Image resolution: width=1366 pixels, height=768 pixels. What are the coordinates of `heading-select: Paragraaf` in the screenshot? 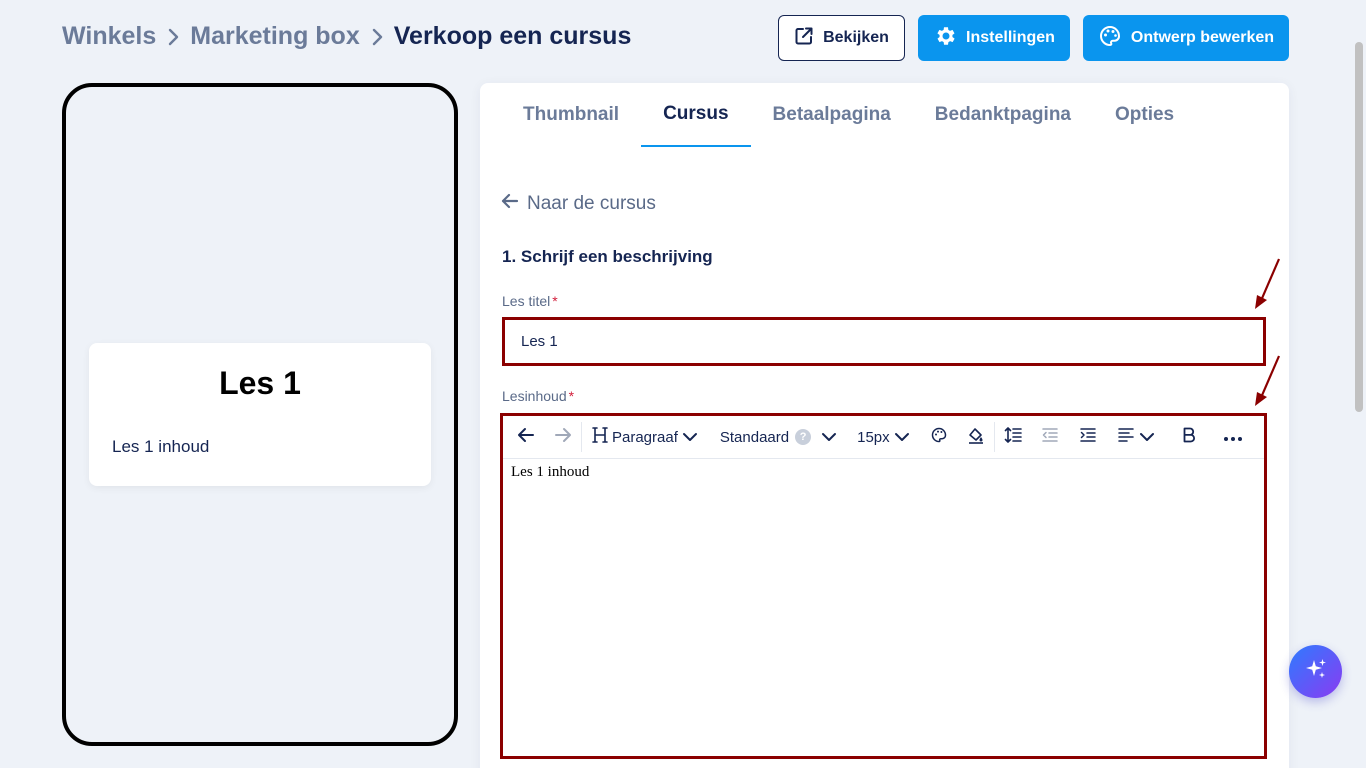 It's located at (642, 437).